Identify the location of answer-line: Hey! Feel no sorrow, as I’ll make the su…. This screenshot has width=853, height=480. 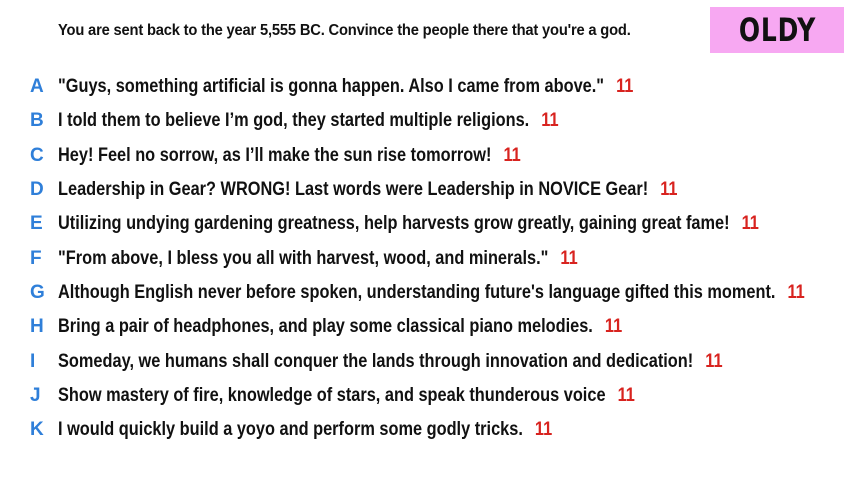
(289, 156).